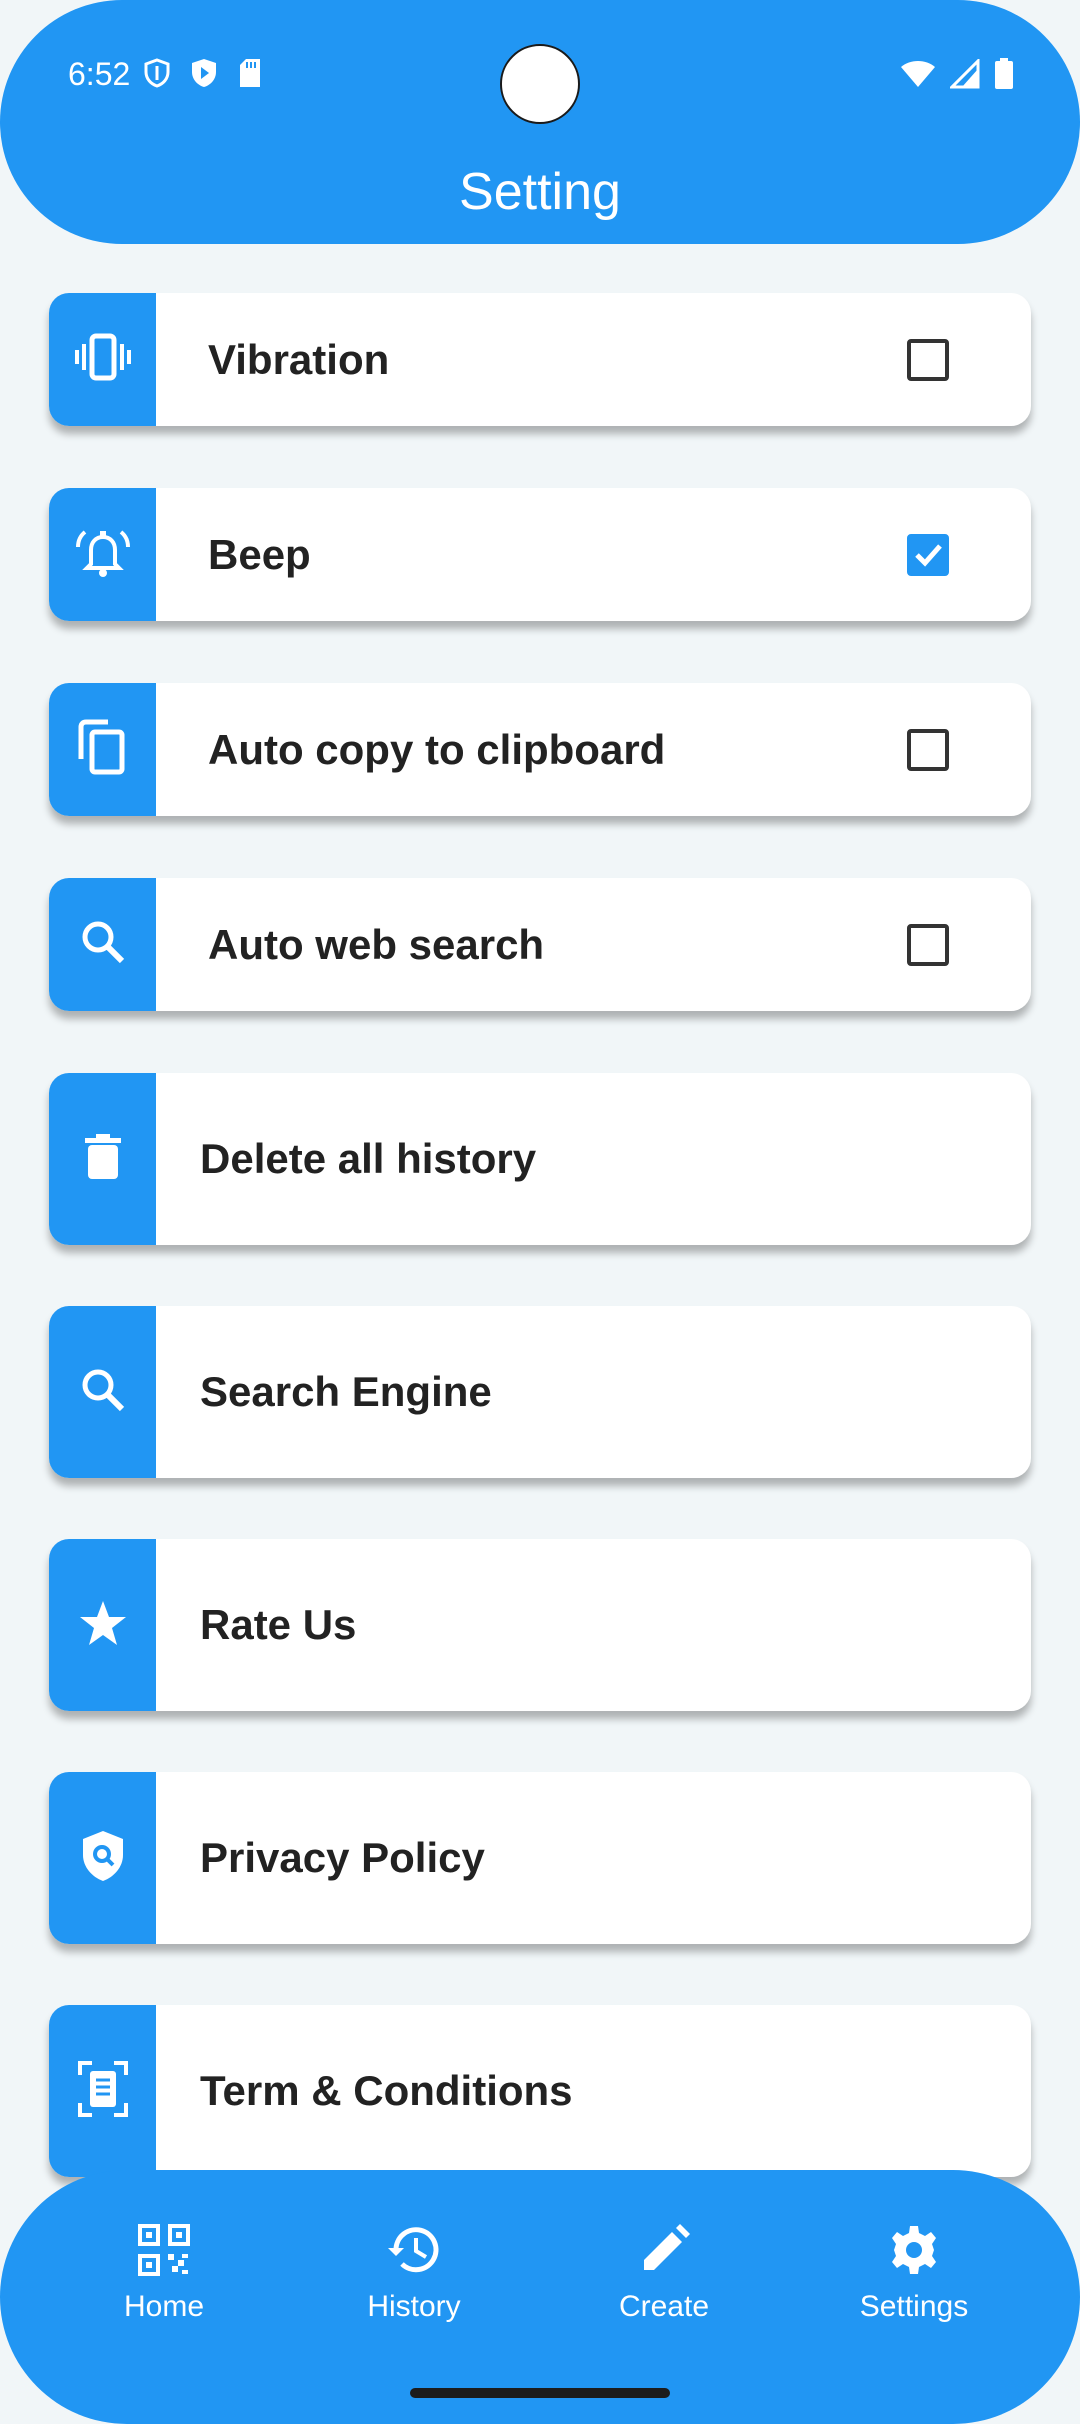 The height and width of the screenshot is (2424, 1080). I want to click on beep-checkbox, so click(928, 554).